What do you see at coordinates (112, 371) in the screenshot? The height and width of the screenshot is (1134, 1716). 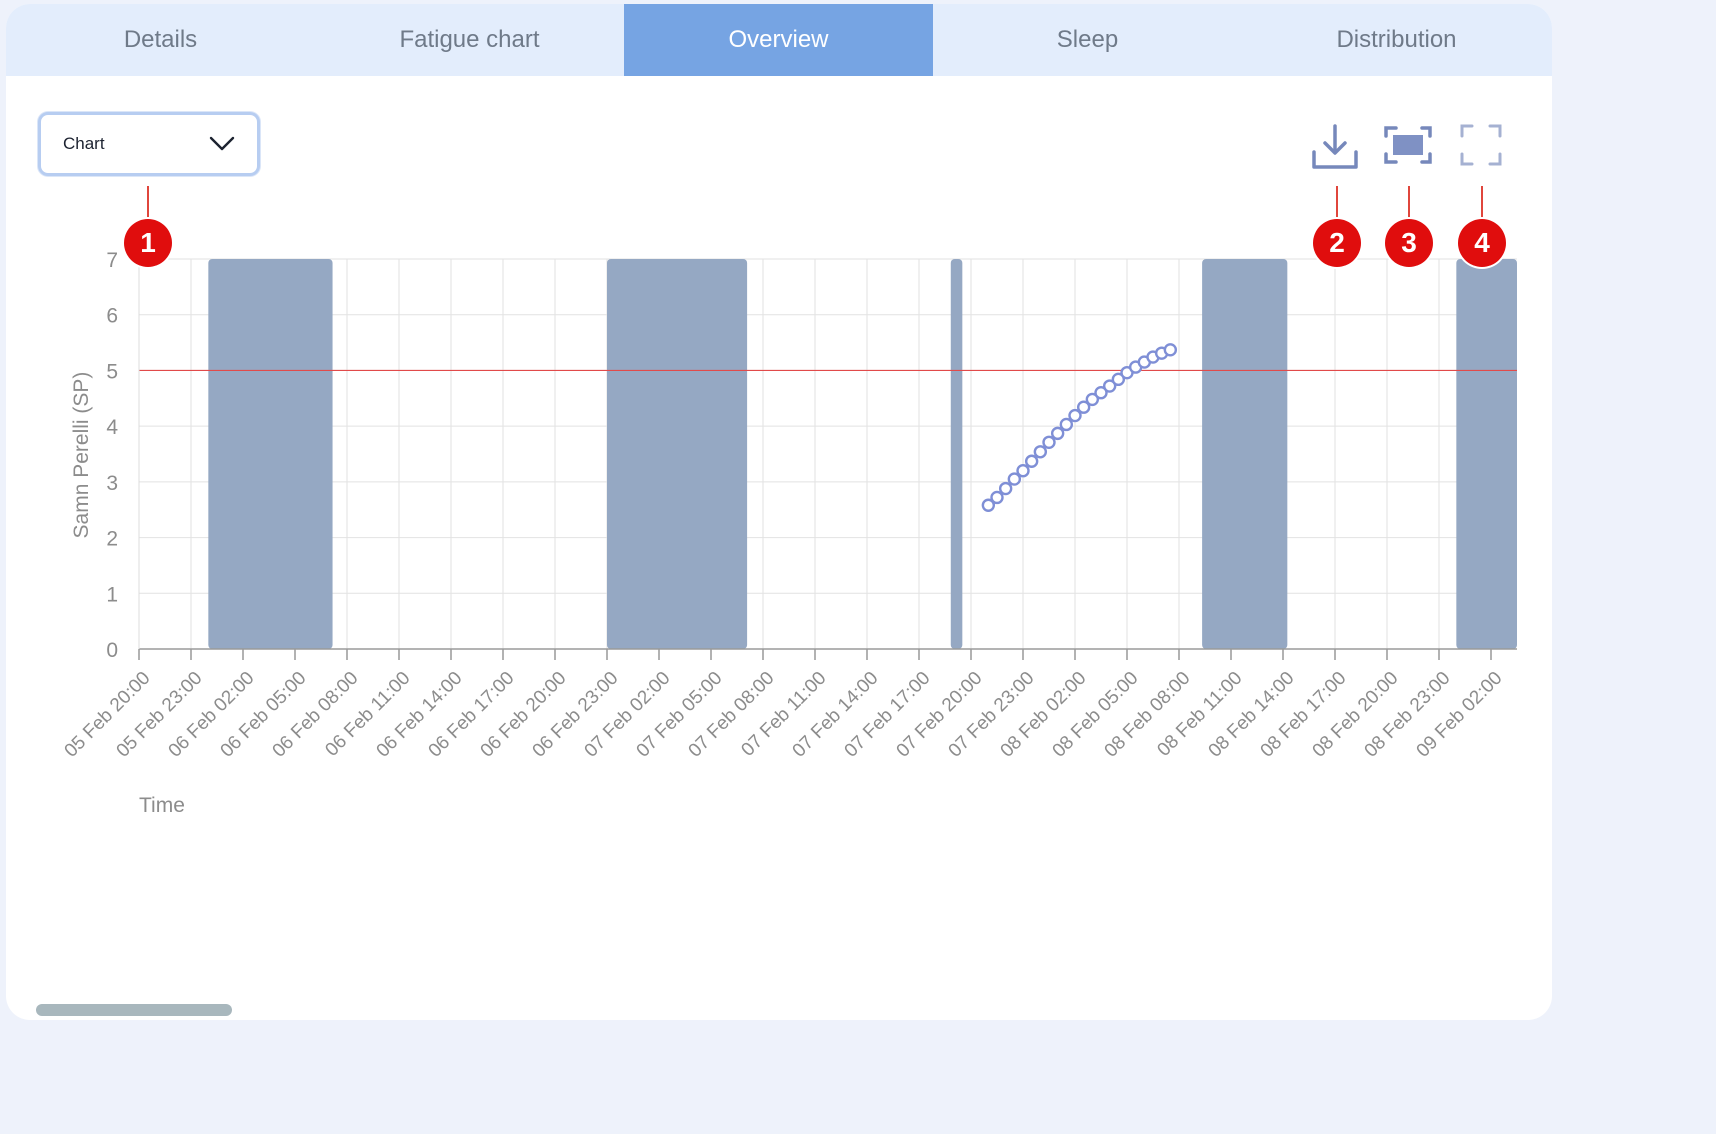 I see `y-tick-label: 5` at bounding box center [112, 371].